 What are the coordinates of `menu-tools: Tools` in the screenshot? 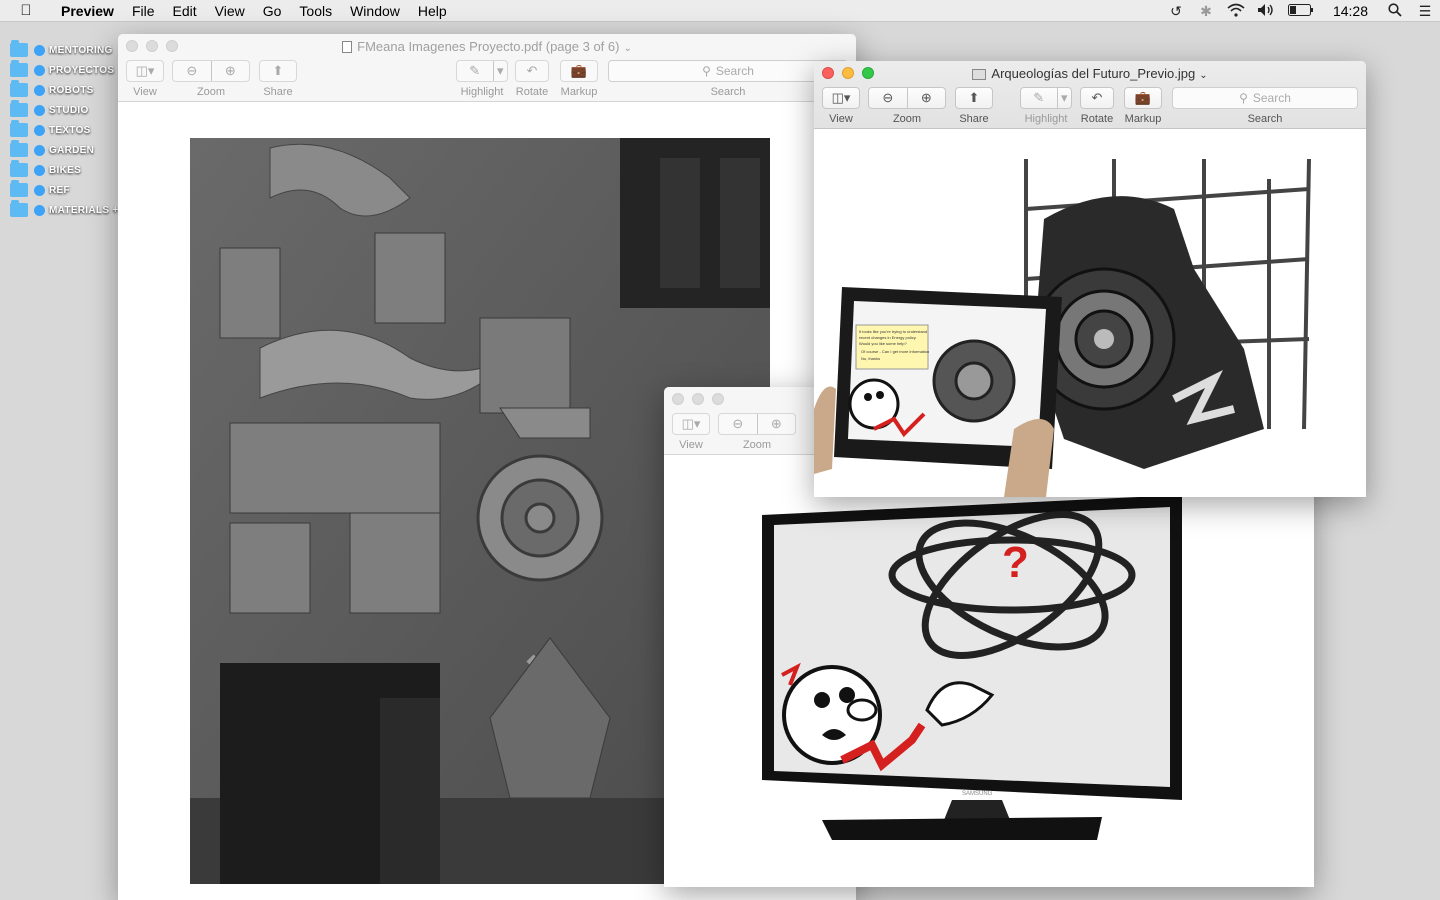 It's located at (315, 11).